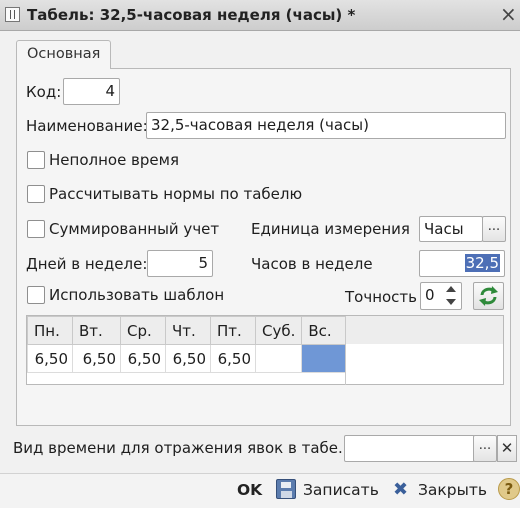 Image resolution: width=520 pixels, height=508 pixels. I want to click on spin-up-icon, so click(451, 289).